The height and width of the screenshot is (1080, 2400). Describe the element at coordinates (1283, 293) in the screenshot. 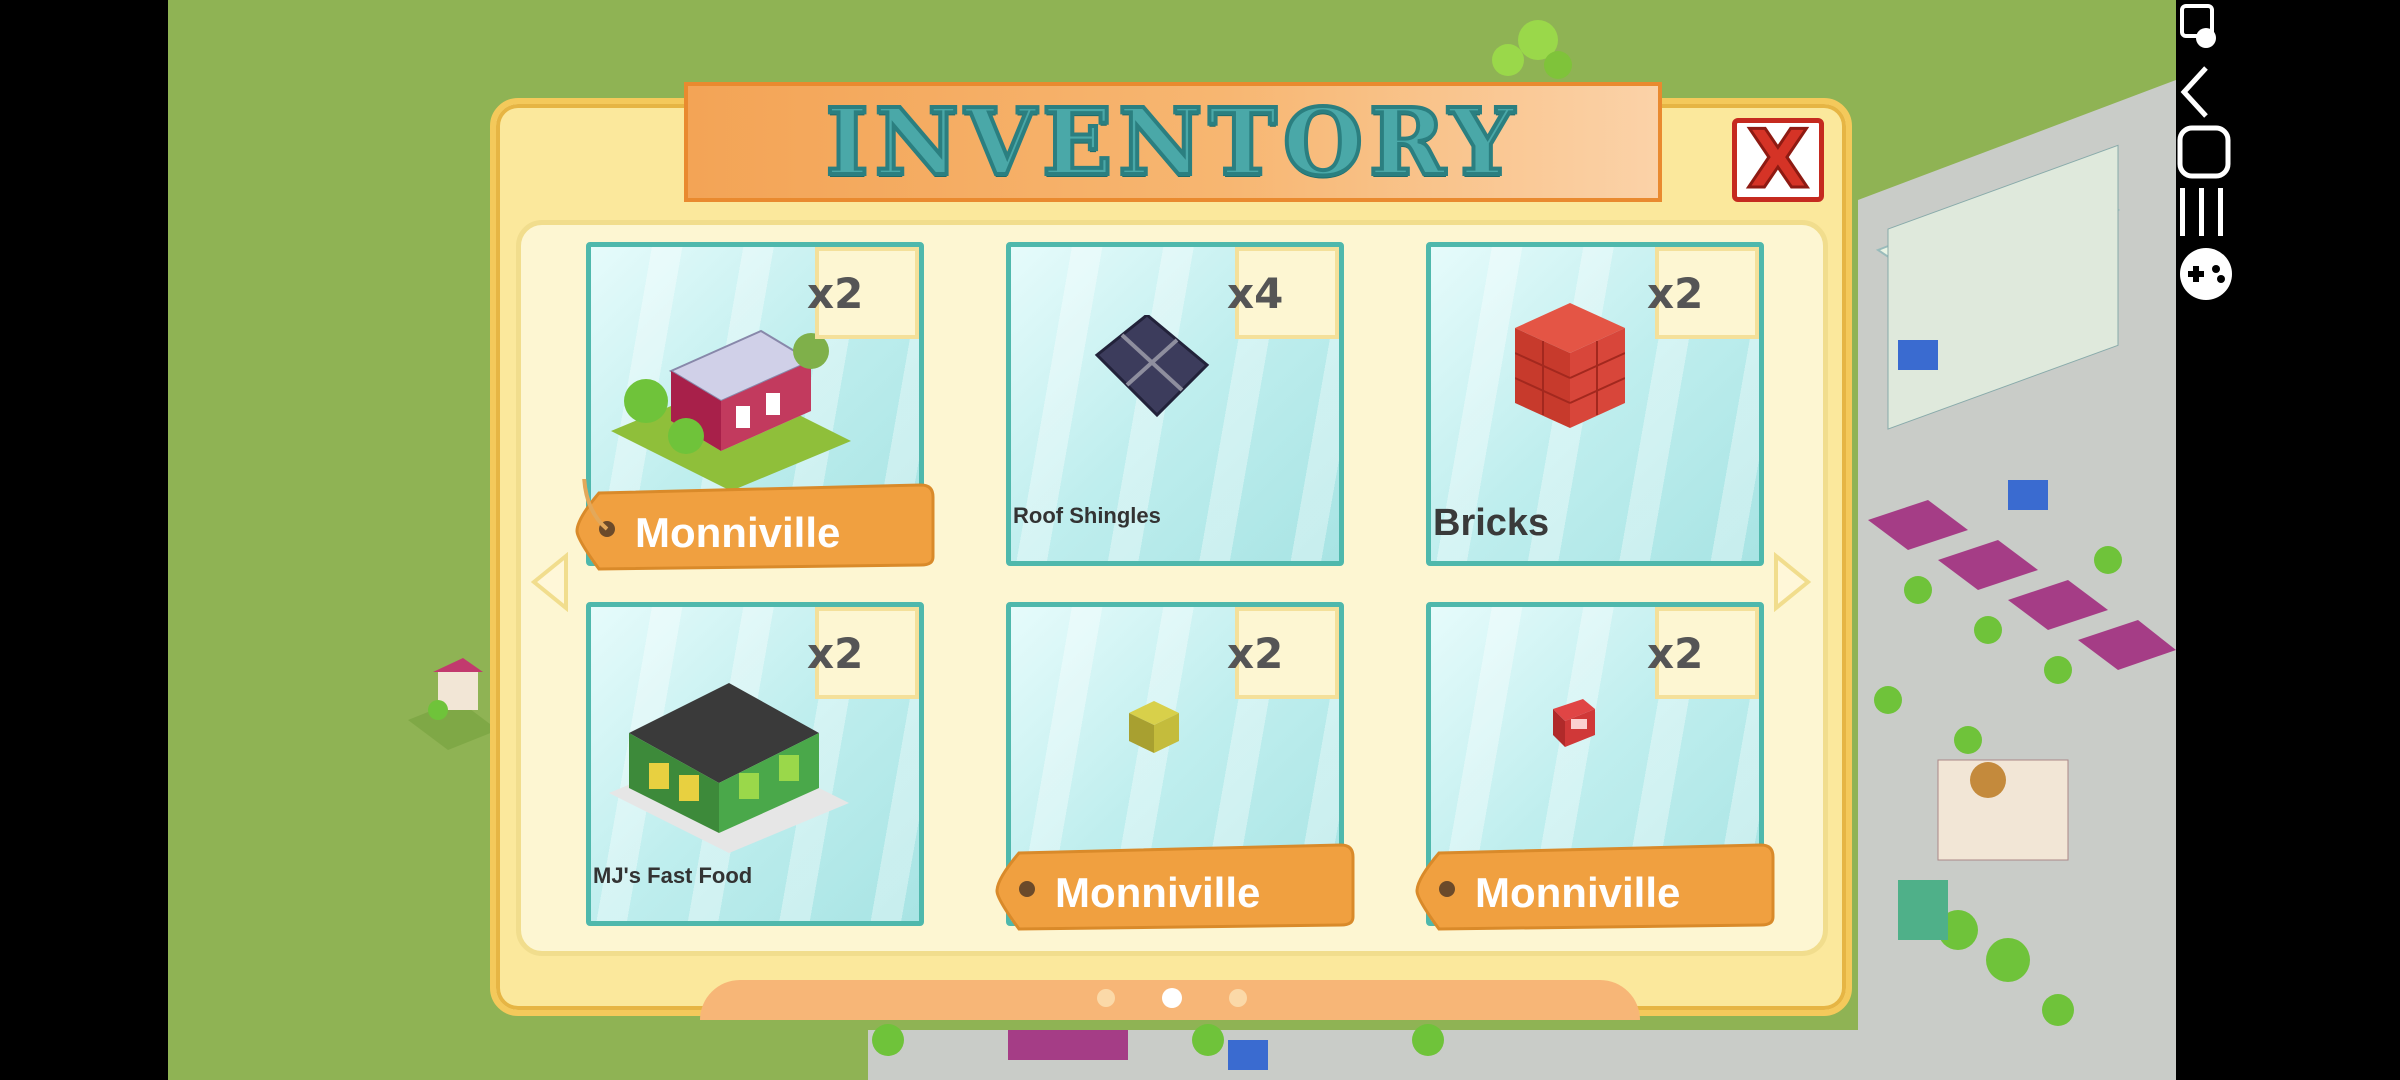

I see `item-count-badge: x4` at that location.